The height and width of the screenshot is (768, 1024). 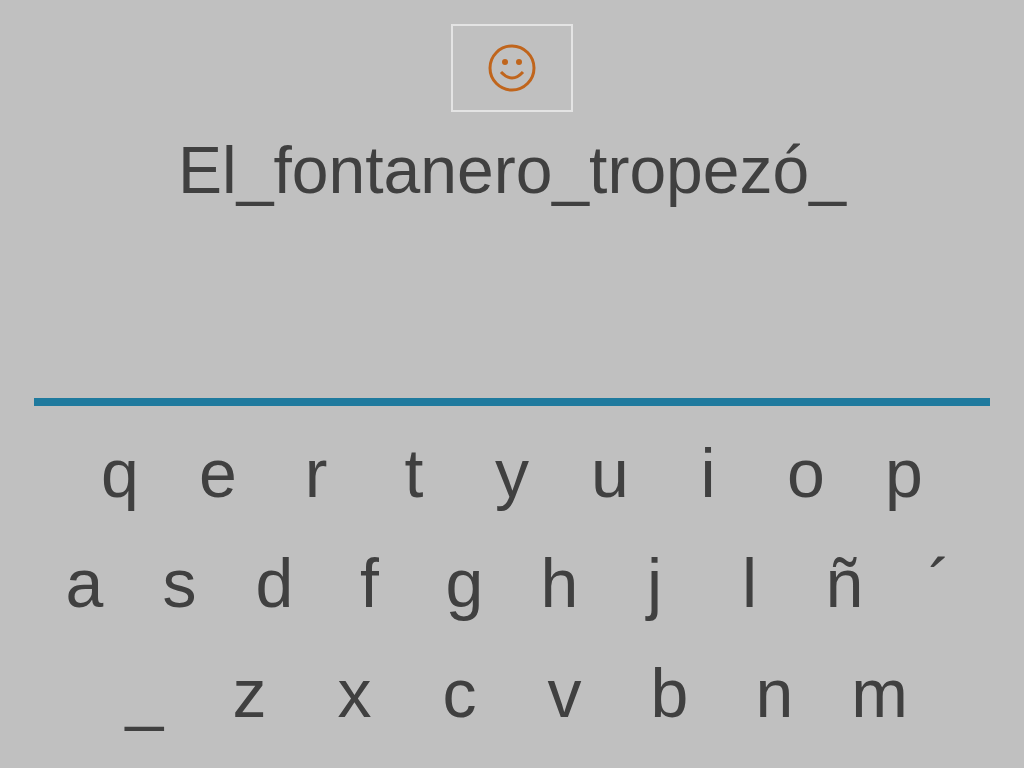 What do you see at coordinates (414, 473) in the screenshot?
I see `letter-key: t` at bounding box center [414, 473].